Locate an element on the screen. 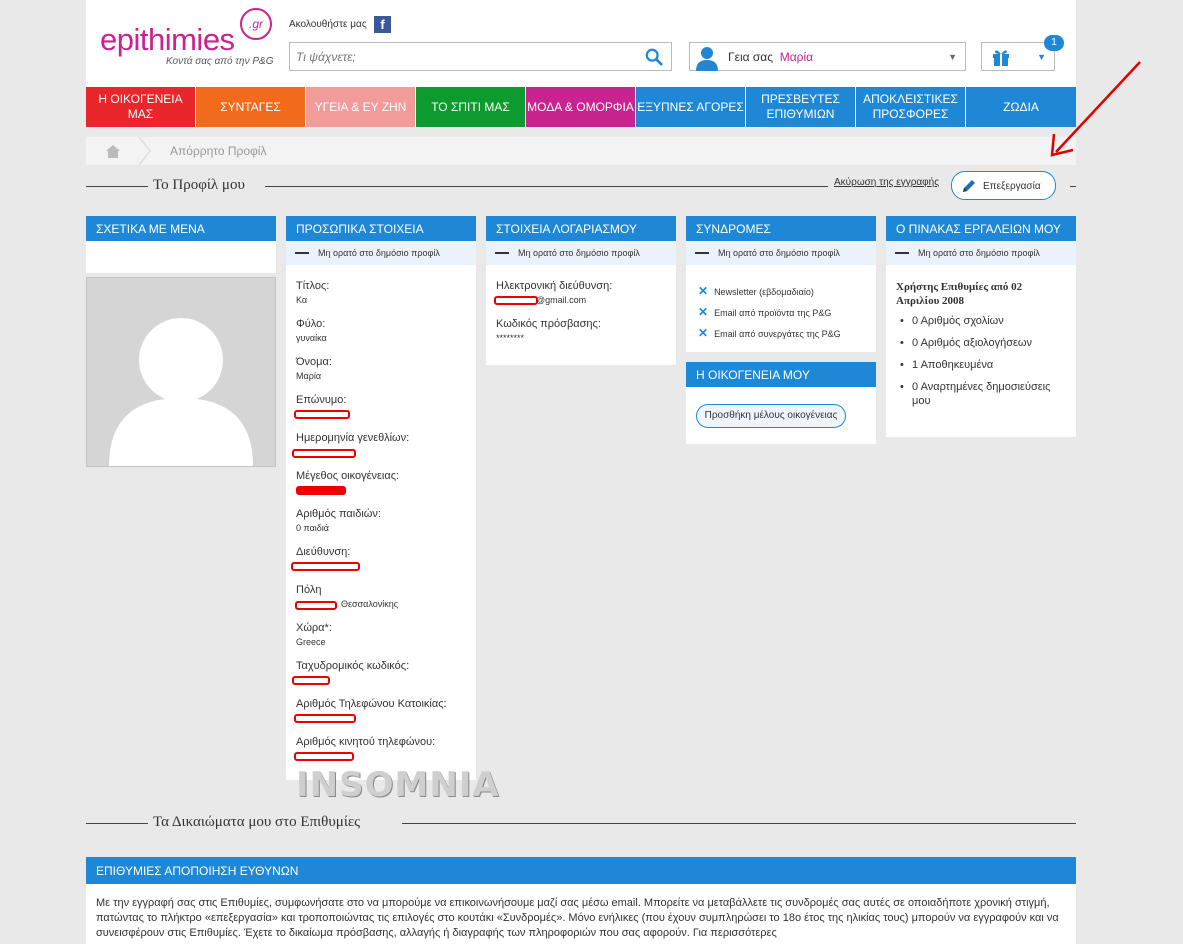 This screenshot has height=944, width=1183. stat-ratings: 0 Αριθμός αξιολογήσεων is located at coordinates (985, 343).